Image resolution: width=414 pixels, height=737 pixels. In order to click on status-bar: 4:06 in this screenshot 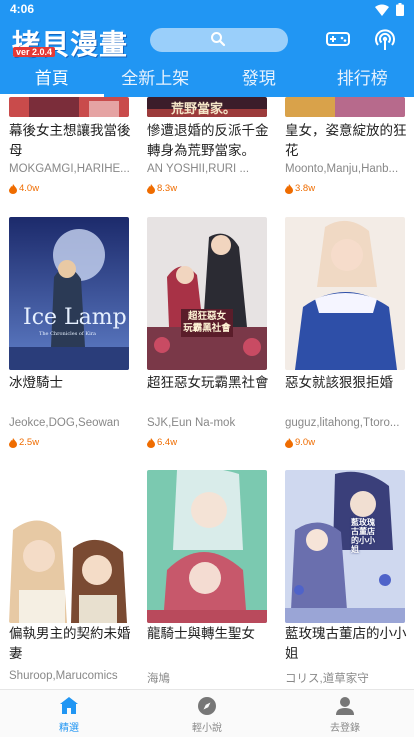, I will do `click(207, 10)`.